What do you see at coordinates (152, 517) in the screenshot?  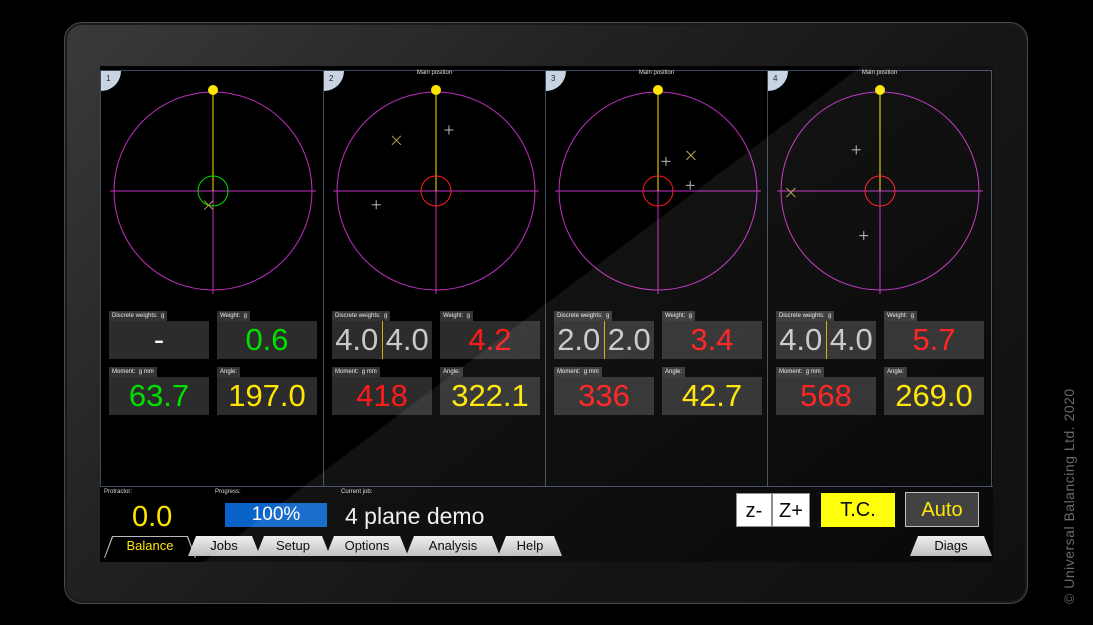 I see `protractor-value: 0.0` at bounding box center [152, 517].